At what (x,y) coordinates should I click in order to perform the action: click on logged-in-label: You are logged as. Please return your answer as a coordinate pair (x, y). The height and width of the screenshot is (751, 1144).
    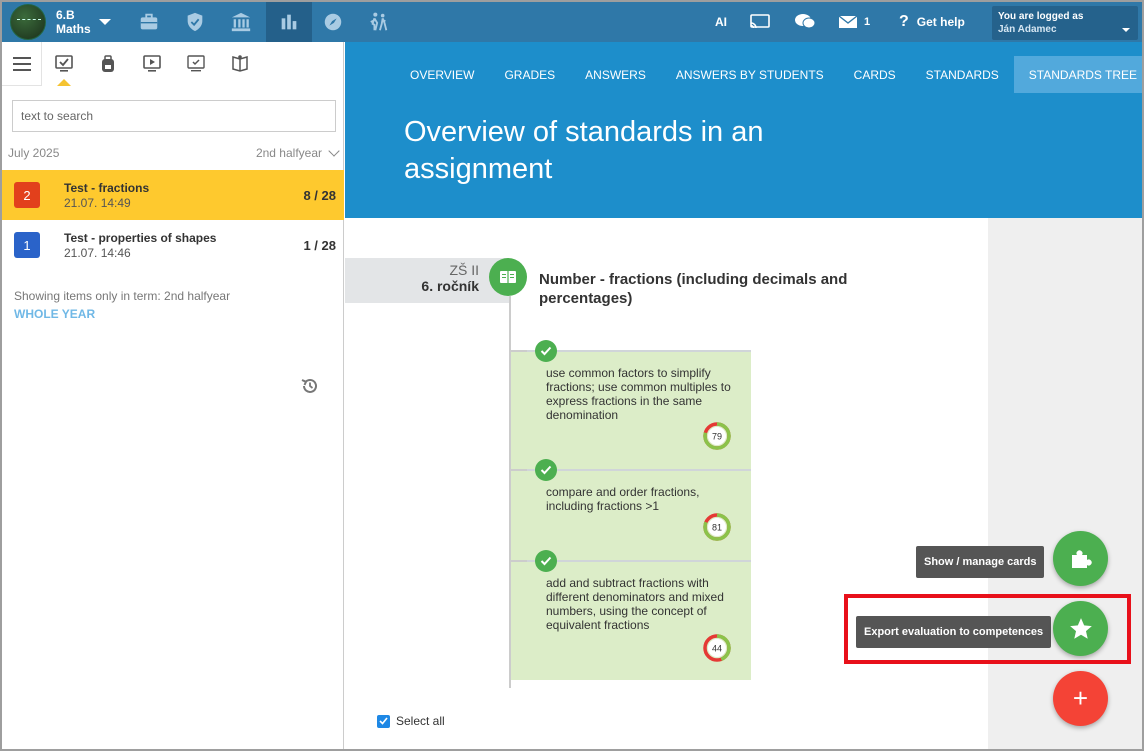
    Looking at the image, I should click on (1041, 16).